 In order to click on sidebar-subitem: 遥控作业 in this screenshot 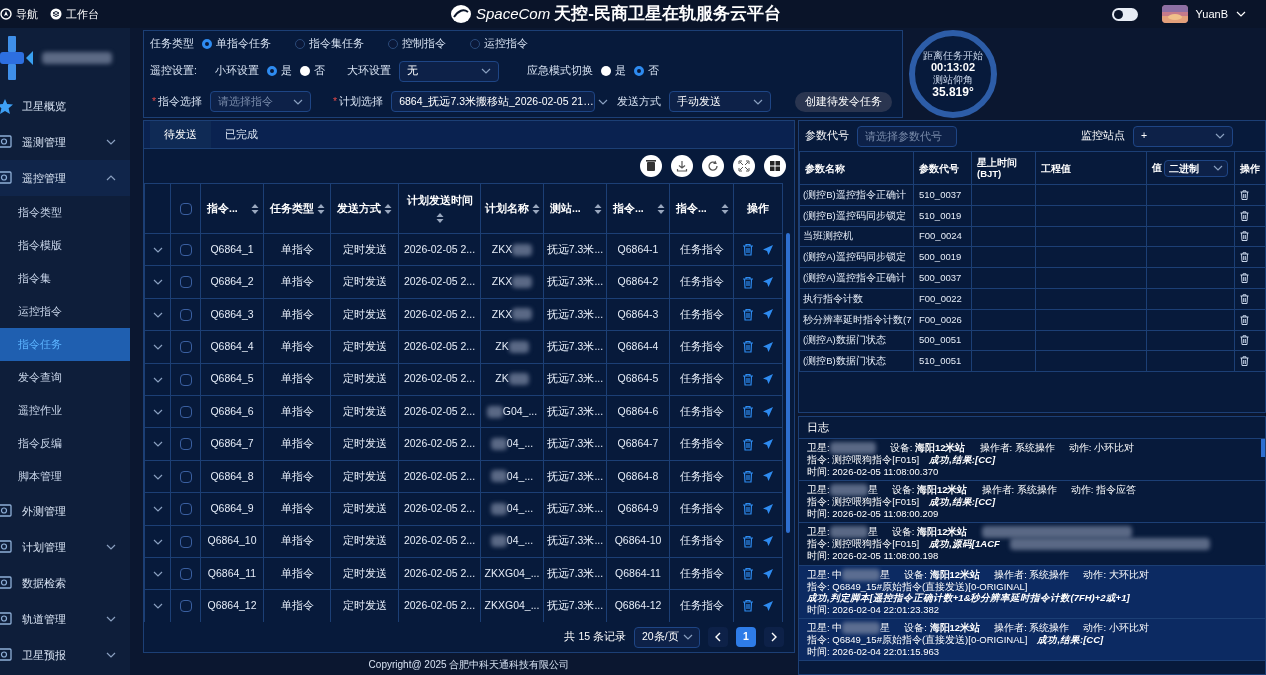, I will do `click(65, 410)`.